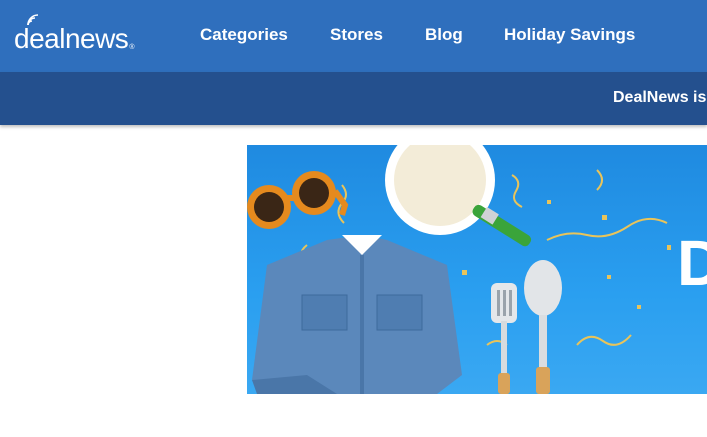  I want to click on promo-banner-bar, so click(353, 98).